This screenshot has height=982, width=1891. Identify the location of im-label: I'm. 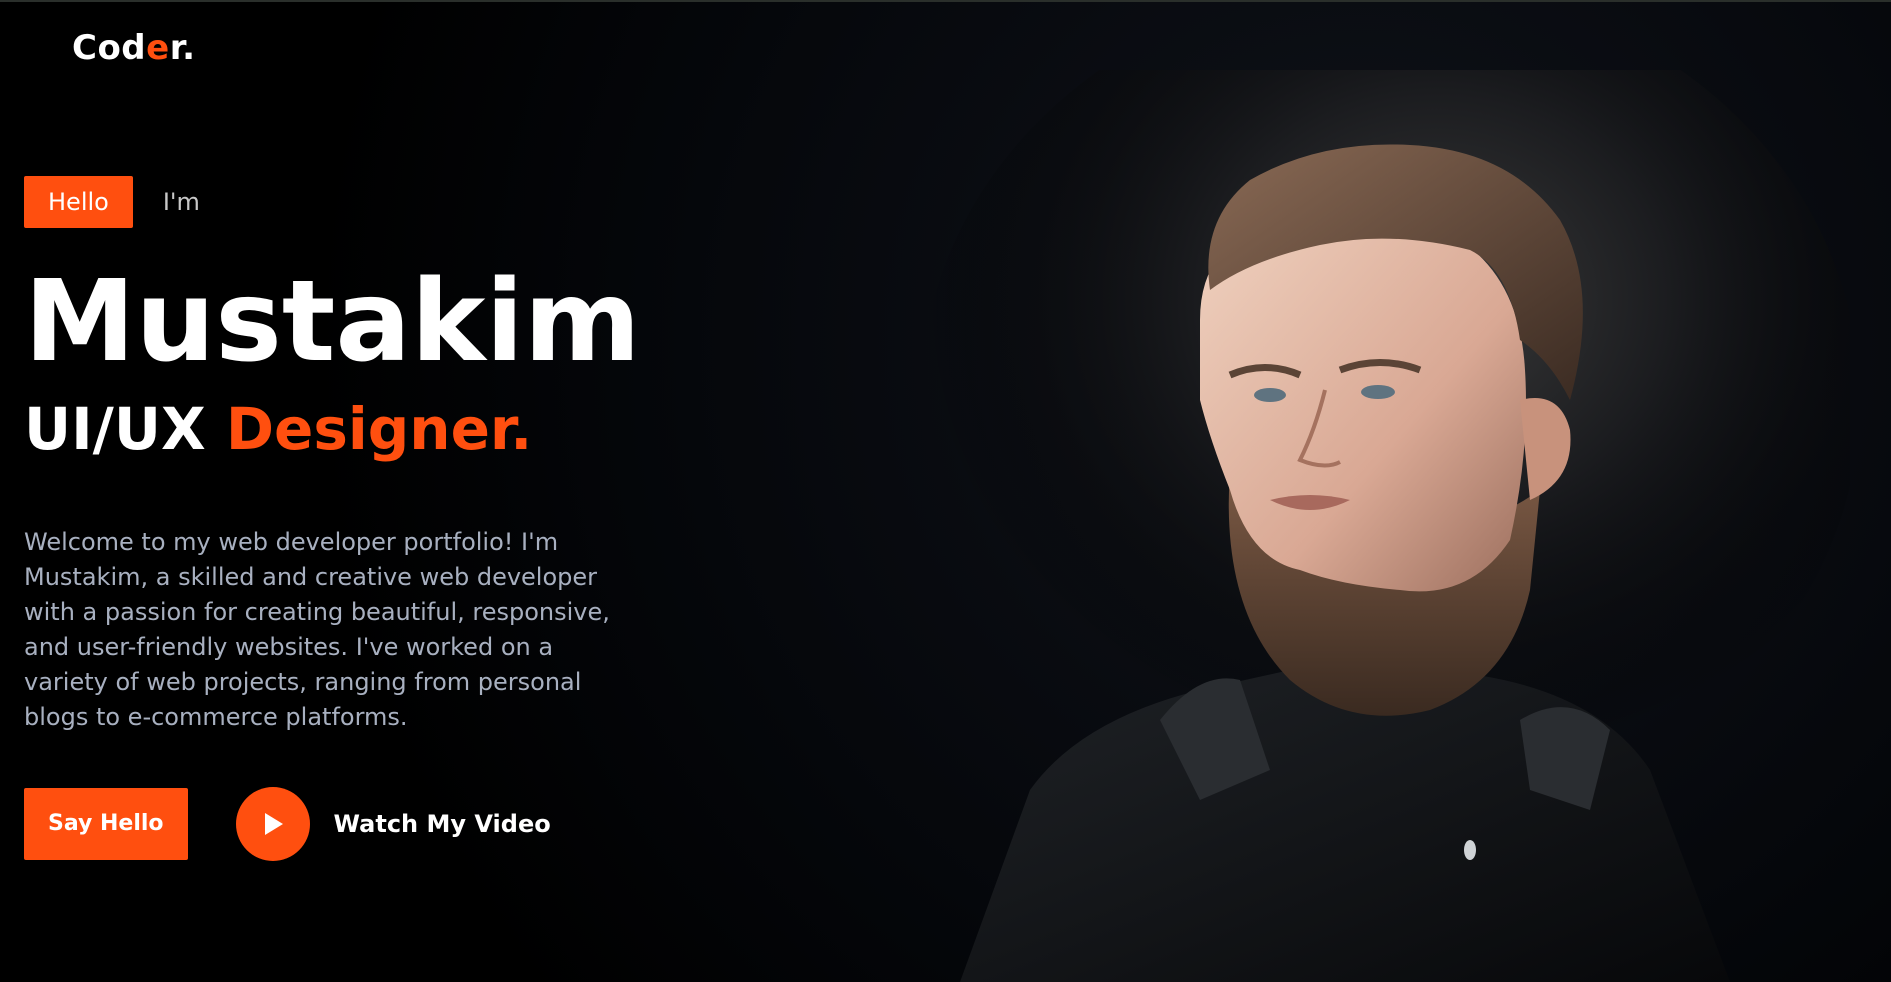
(181, 202).